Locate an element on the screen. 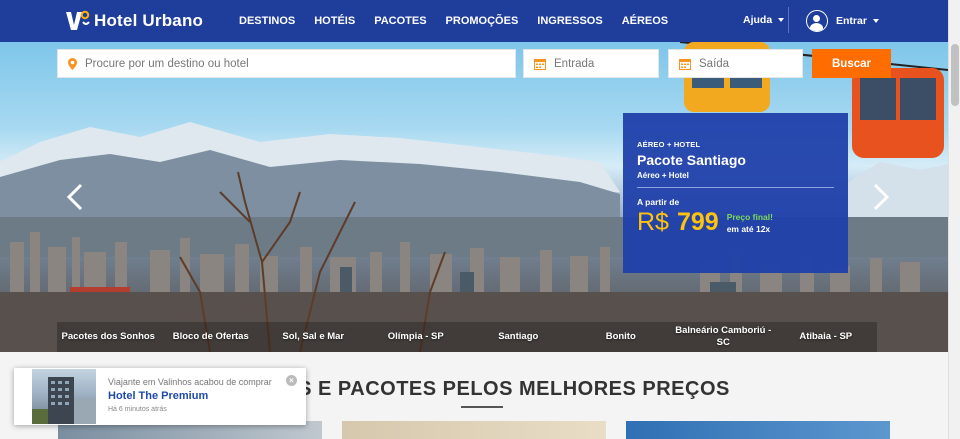 The height and width of the screenshot is (439, 960). slider-tab: Bloco de Ofertas is located at coordinates (211, 337).